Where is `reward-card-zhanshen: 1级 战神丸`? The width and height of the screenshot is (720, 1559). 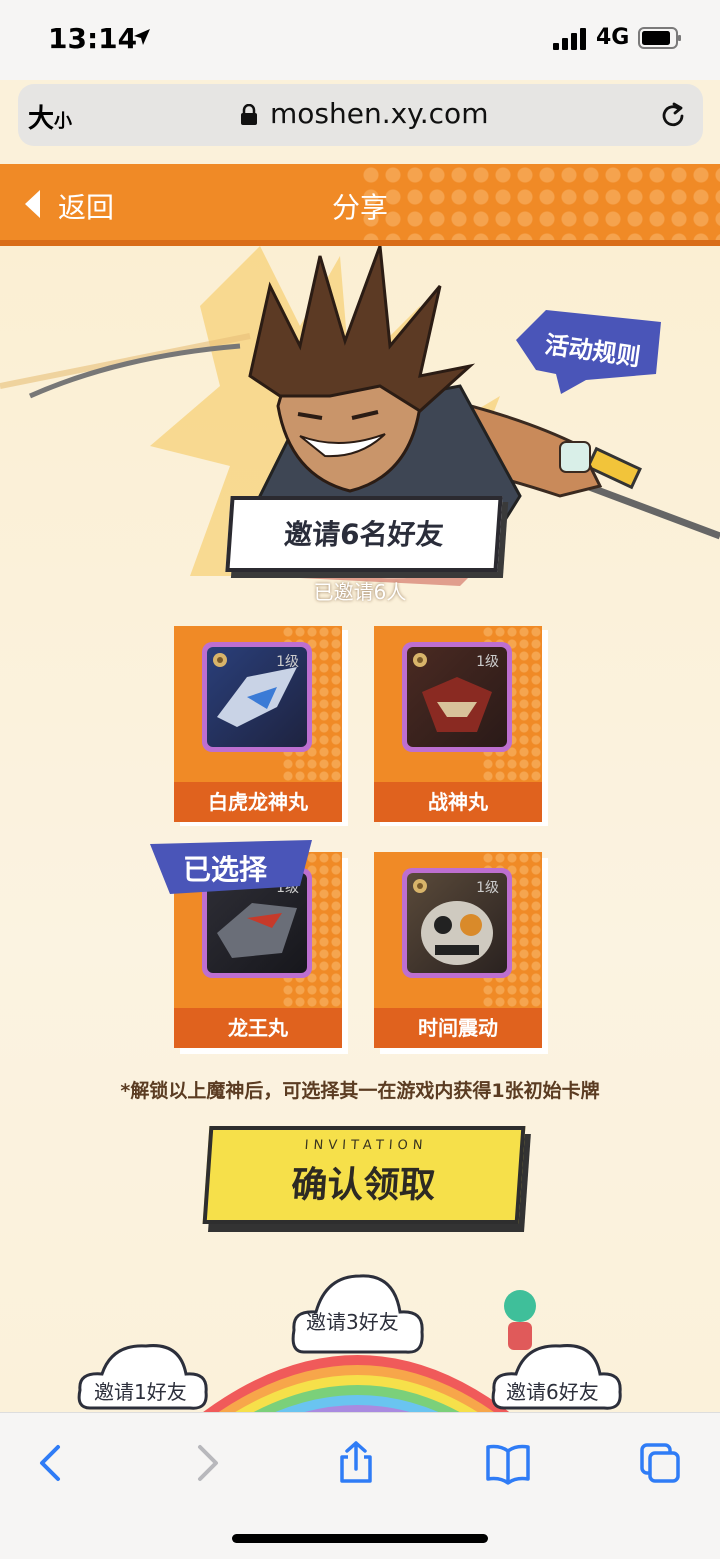
reward-card-zhanshen: 1级 战神丸 is located at coordinates (458, 724).